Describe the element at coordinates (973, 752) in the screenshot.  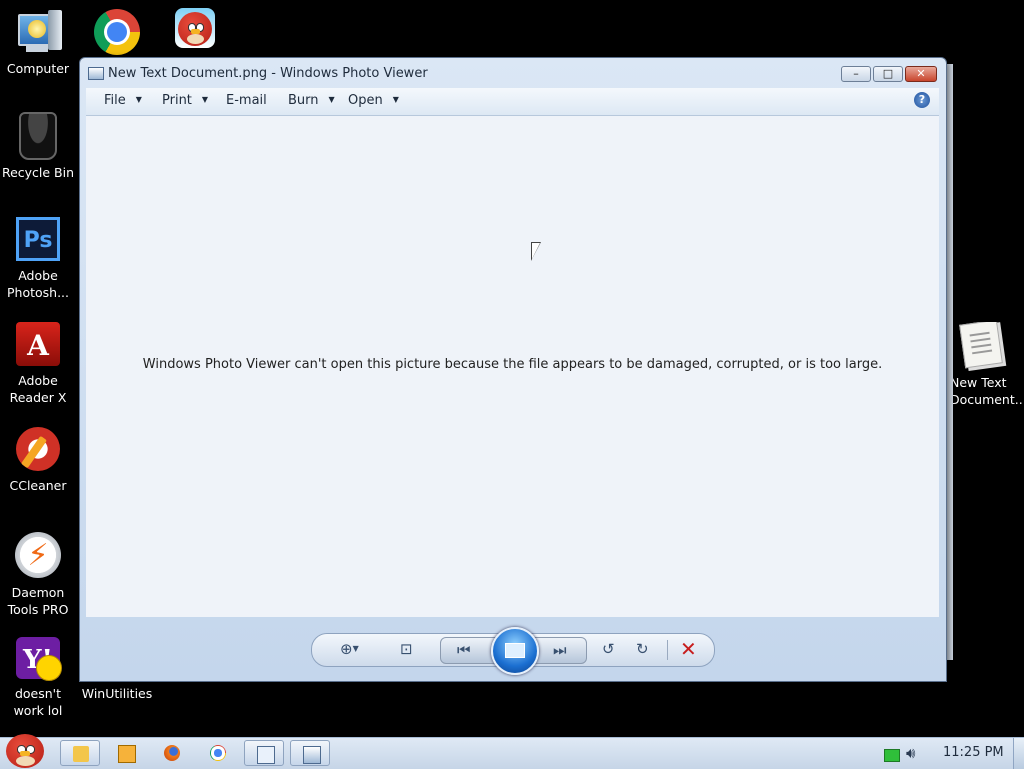
I see `clock: 11:25 PM` at that location.